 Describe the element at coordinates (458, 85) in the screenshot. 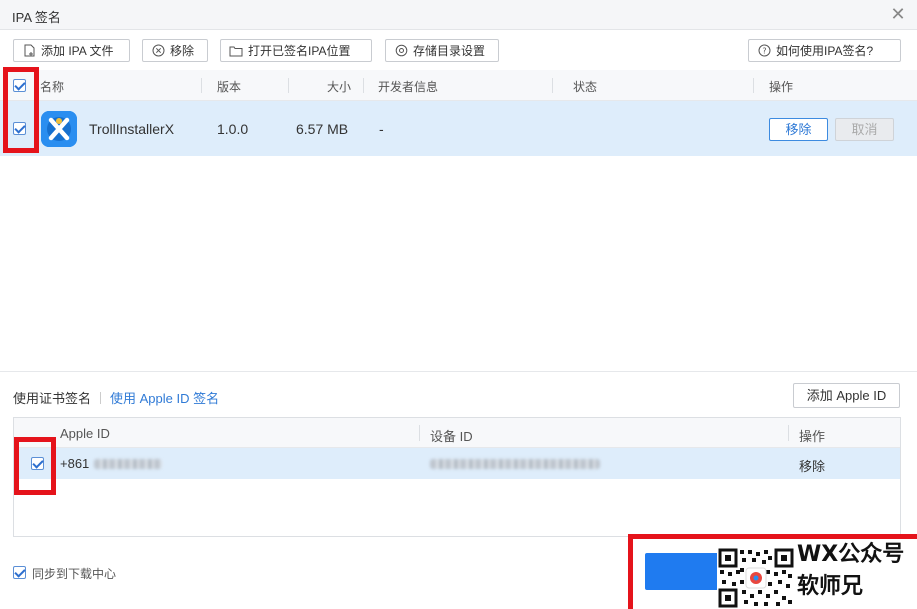

I see `ipa-table-header: 名称 版本 大小 开发者信息 状态 操作` at that location.